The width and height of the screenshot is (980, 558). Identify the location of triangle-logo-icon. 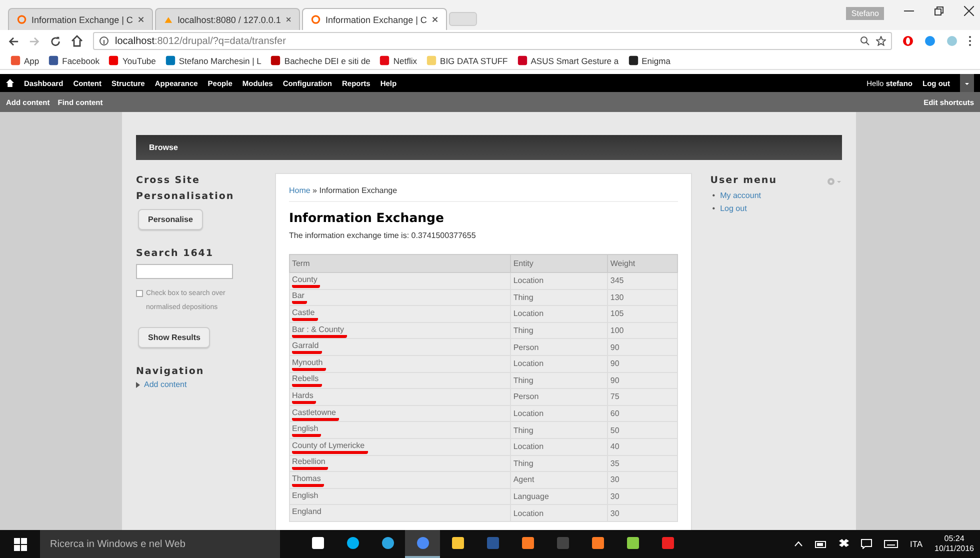
(168, 19).